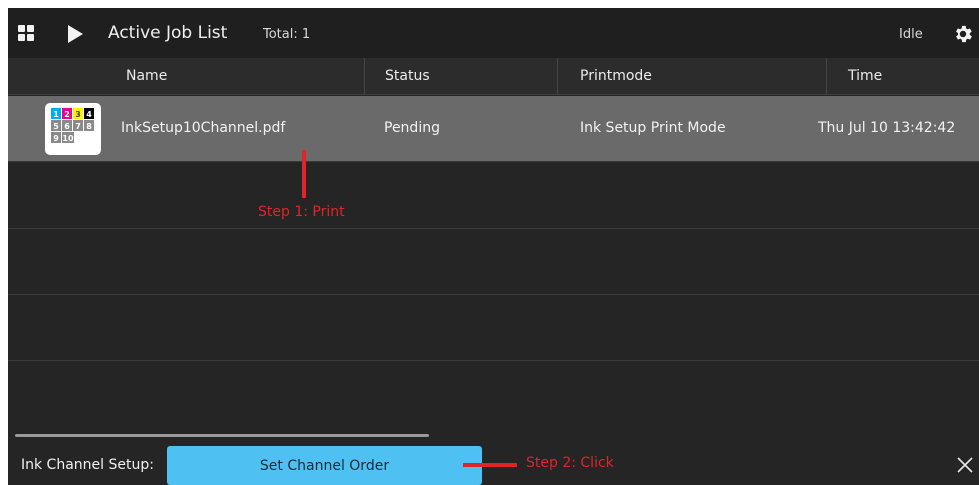  What do you see at coordinates (493, 33) in the screenshot?
I see `top-bar: Active Job List Total: 1 Idle` at bounding box center [493, 33].